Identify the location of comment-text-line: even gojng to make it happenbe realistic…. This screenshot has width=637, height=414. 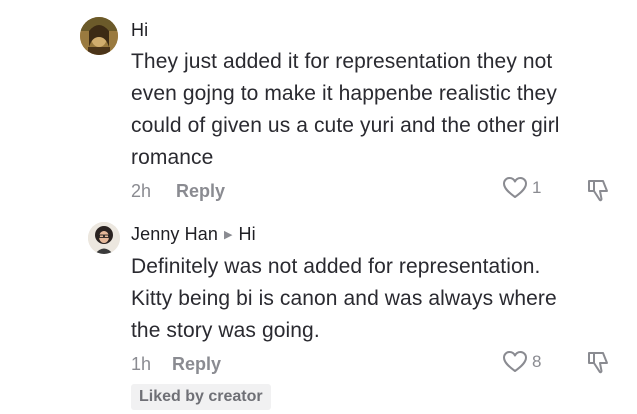
(344, 93).